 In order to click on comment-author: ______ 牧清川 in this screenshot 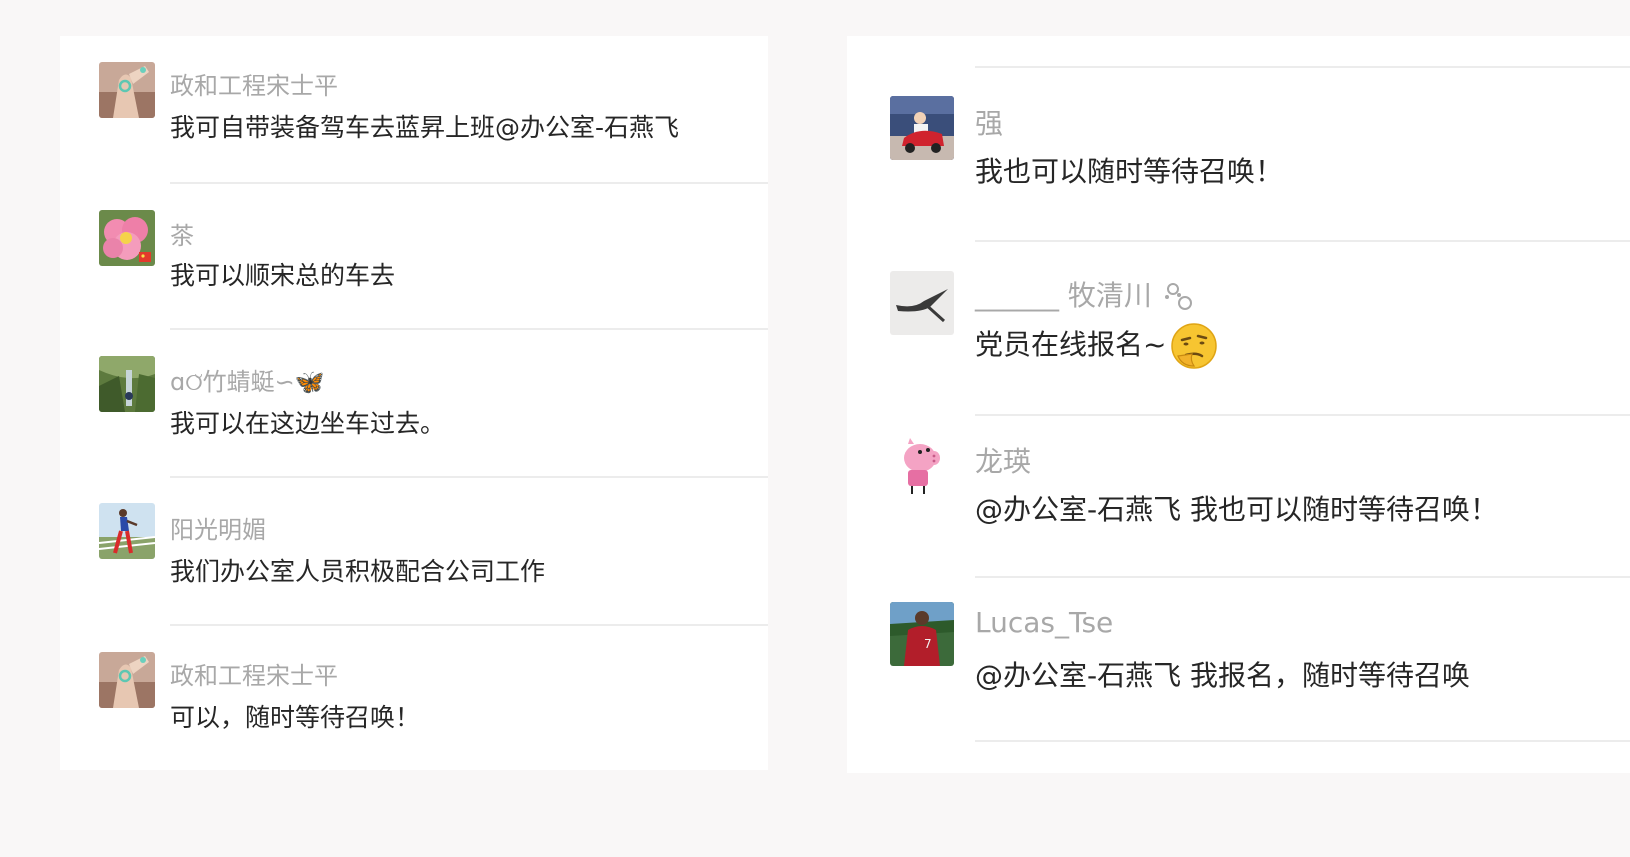, I will do `click(1086, 294)`.